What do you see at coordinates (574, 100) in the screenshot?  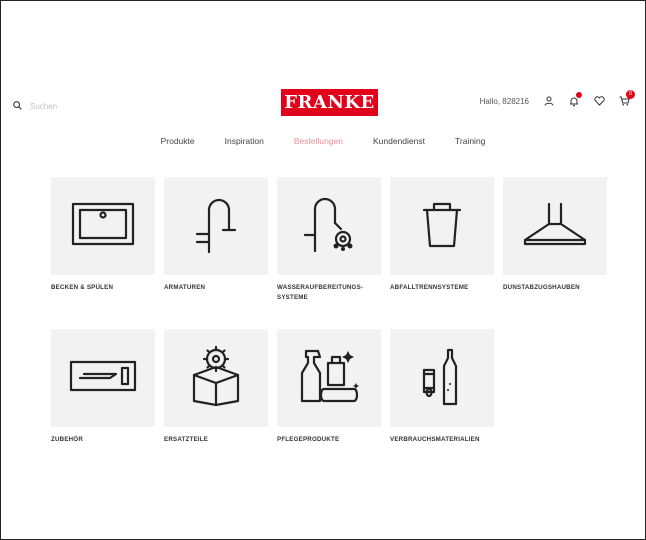 I see `bell-icon` at bounding box center [574, 100].